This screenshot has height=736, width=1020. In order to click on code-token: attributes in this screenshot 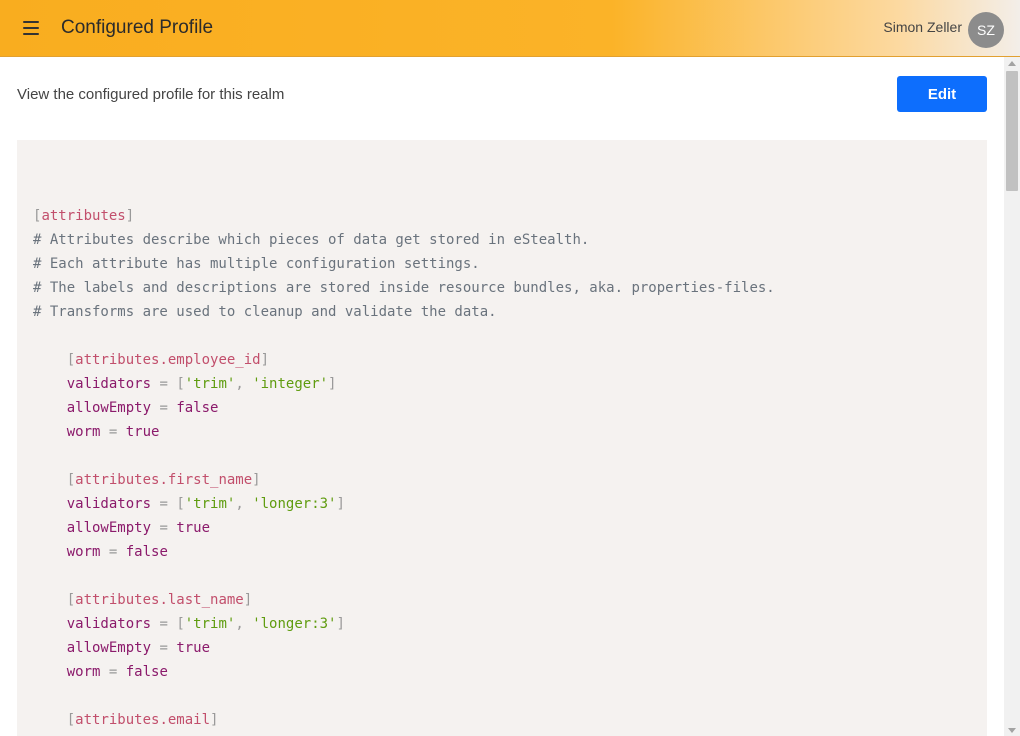, I will do `click(83, 216)`.